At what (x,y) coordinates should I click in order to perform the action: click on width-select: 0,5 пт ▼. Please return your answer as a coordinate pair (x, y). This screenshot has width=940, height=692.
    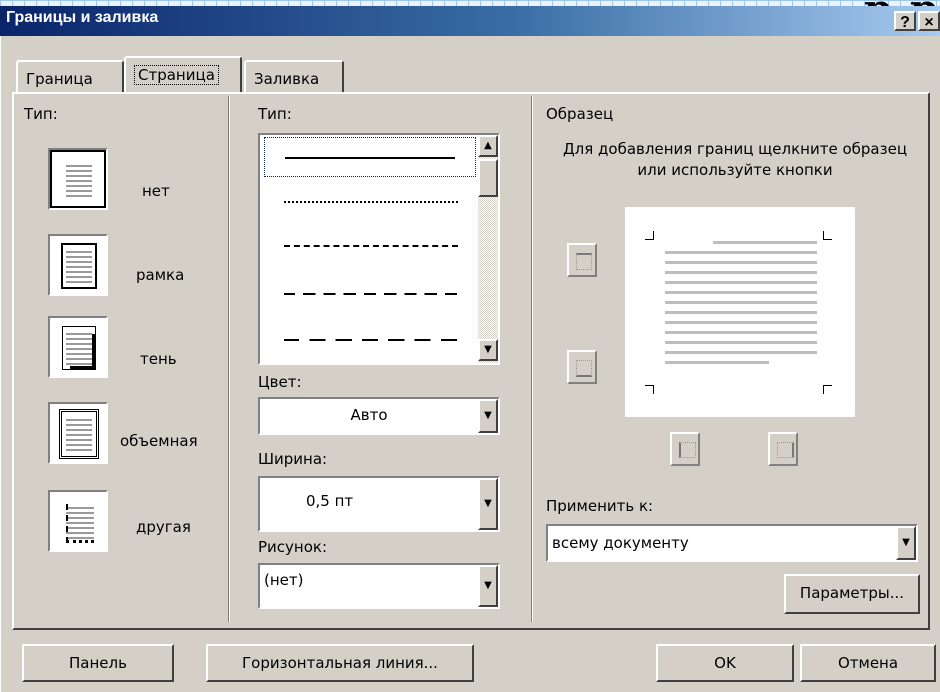
    Looking at the image, I should click on (379, 504).